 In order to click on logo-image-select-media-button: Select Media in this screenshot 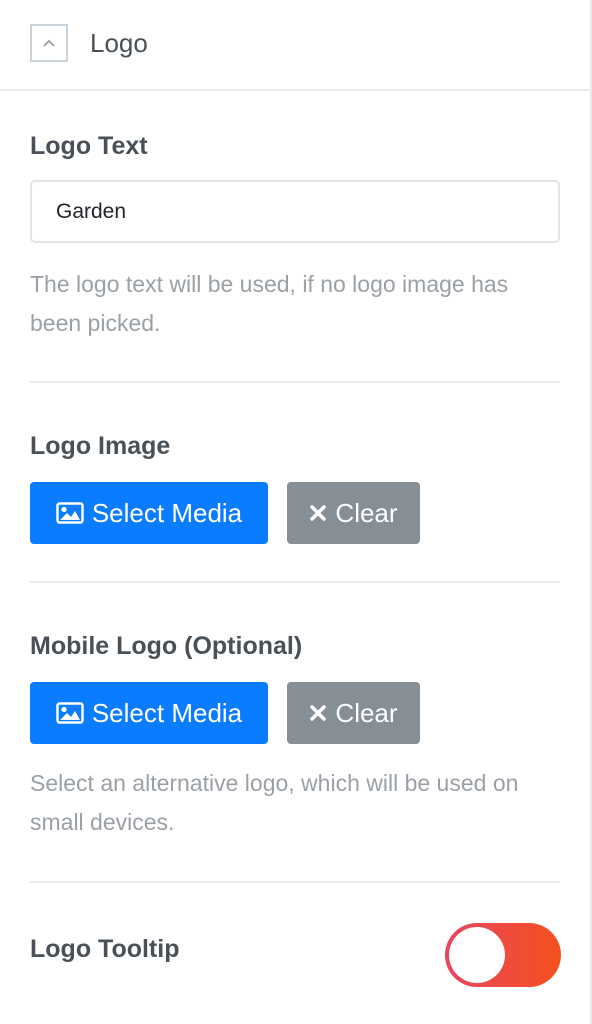, I will do `click(149, 513)`.